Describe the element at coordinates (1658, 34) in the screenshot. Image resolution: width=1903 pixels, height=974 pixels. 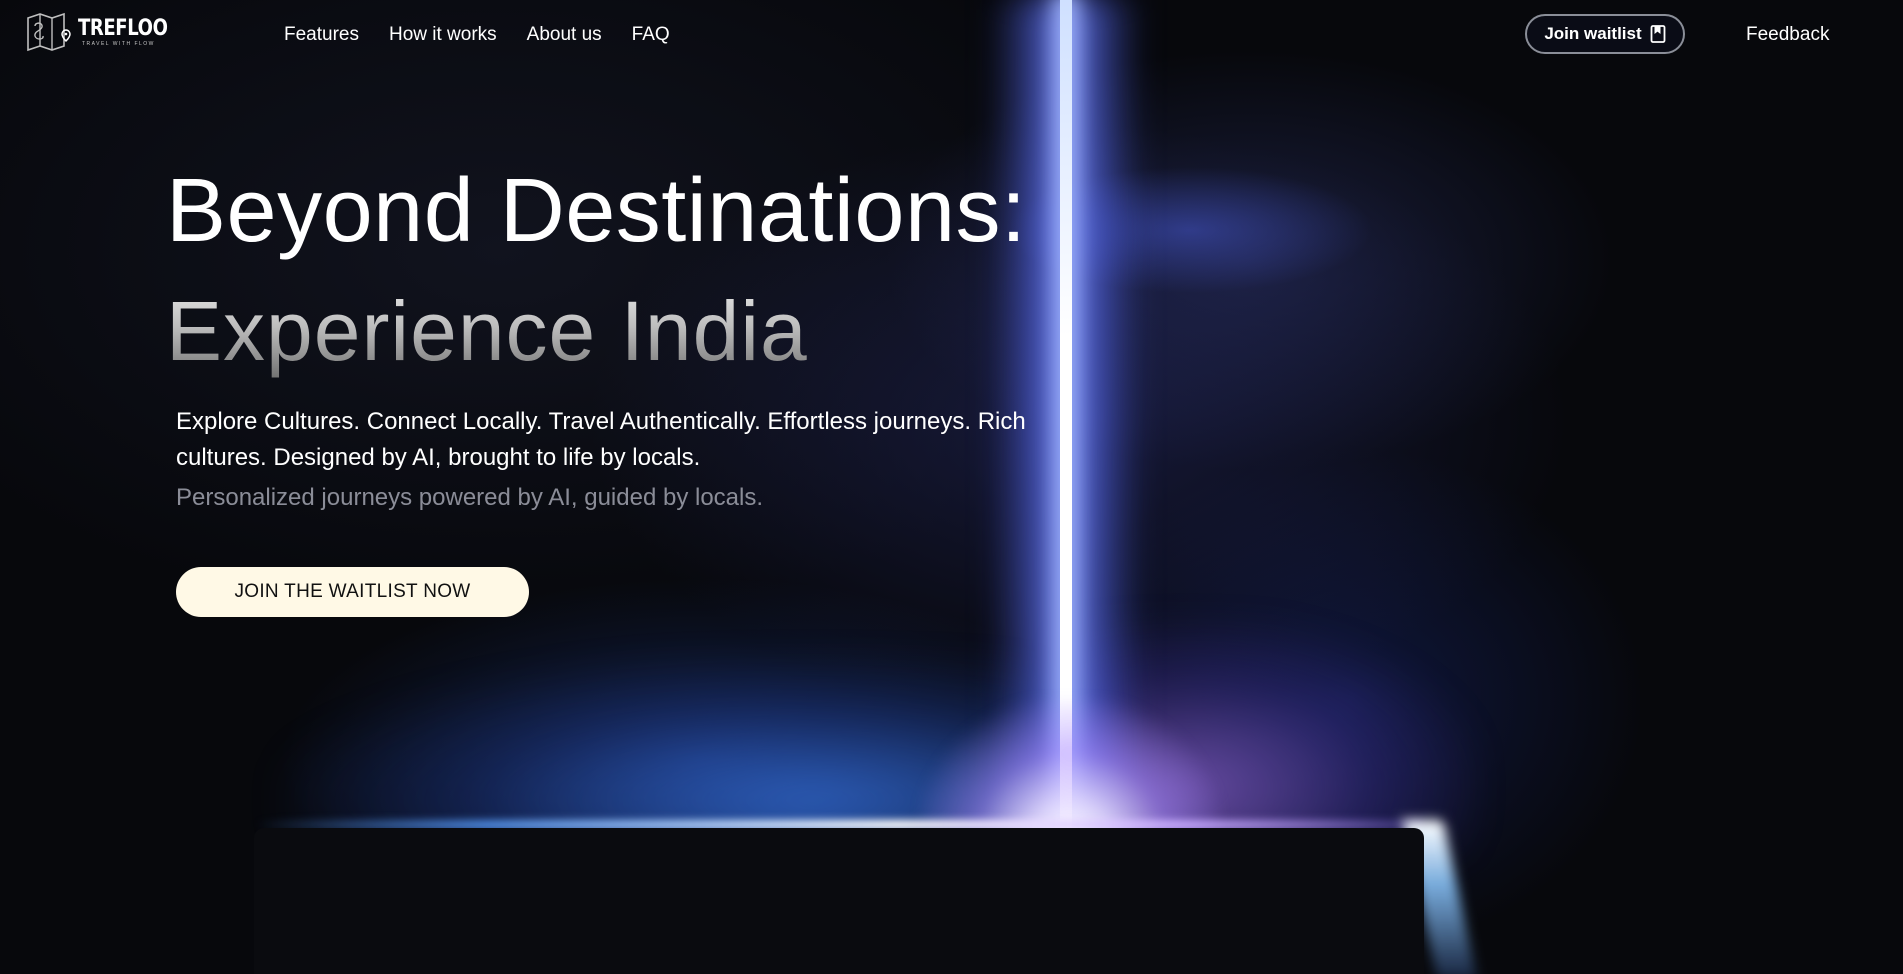
I see `bookmark-icon` at that location.